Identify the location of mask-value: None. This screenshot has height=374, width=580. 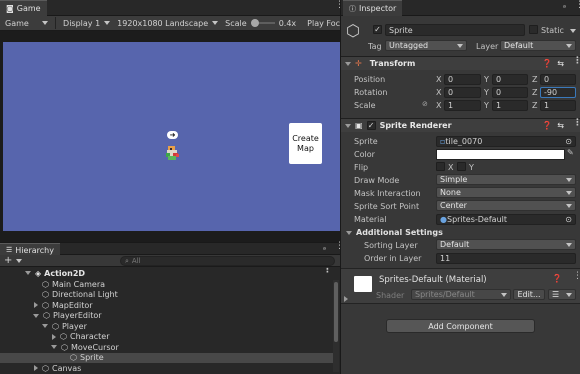
(450, 192).